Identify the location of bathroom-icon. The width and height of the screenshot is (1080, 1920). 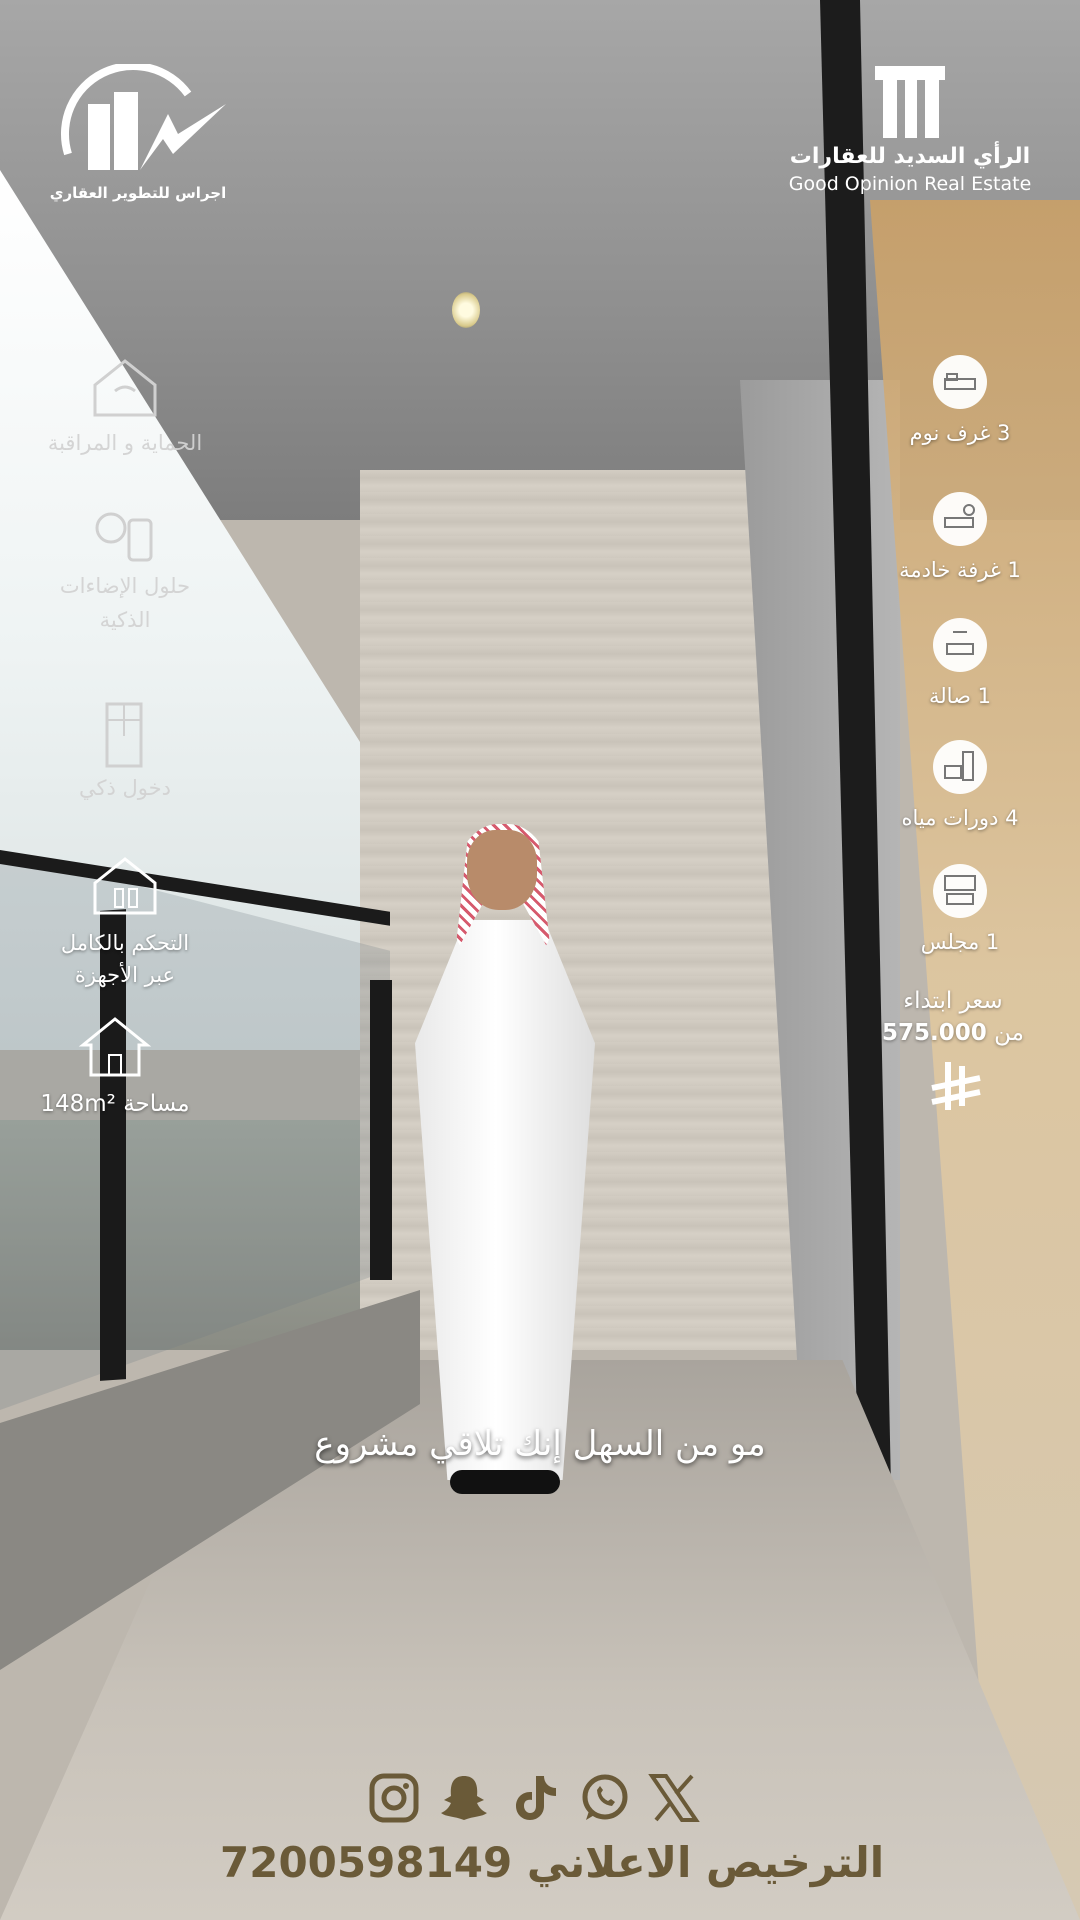
(960, 767).